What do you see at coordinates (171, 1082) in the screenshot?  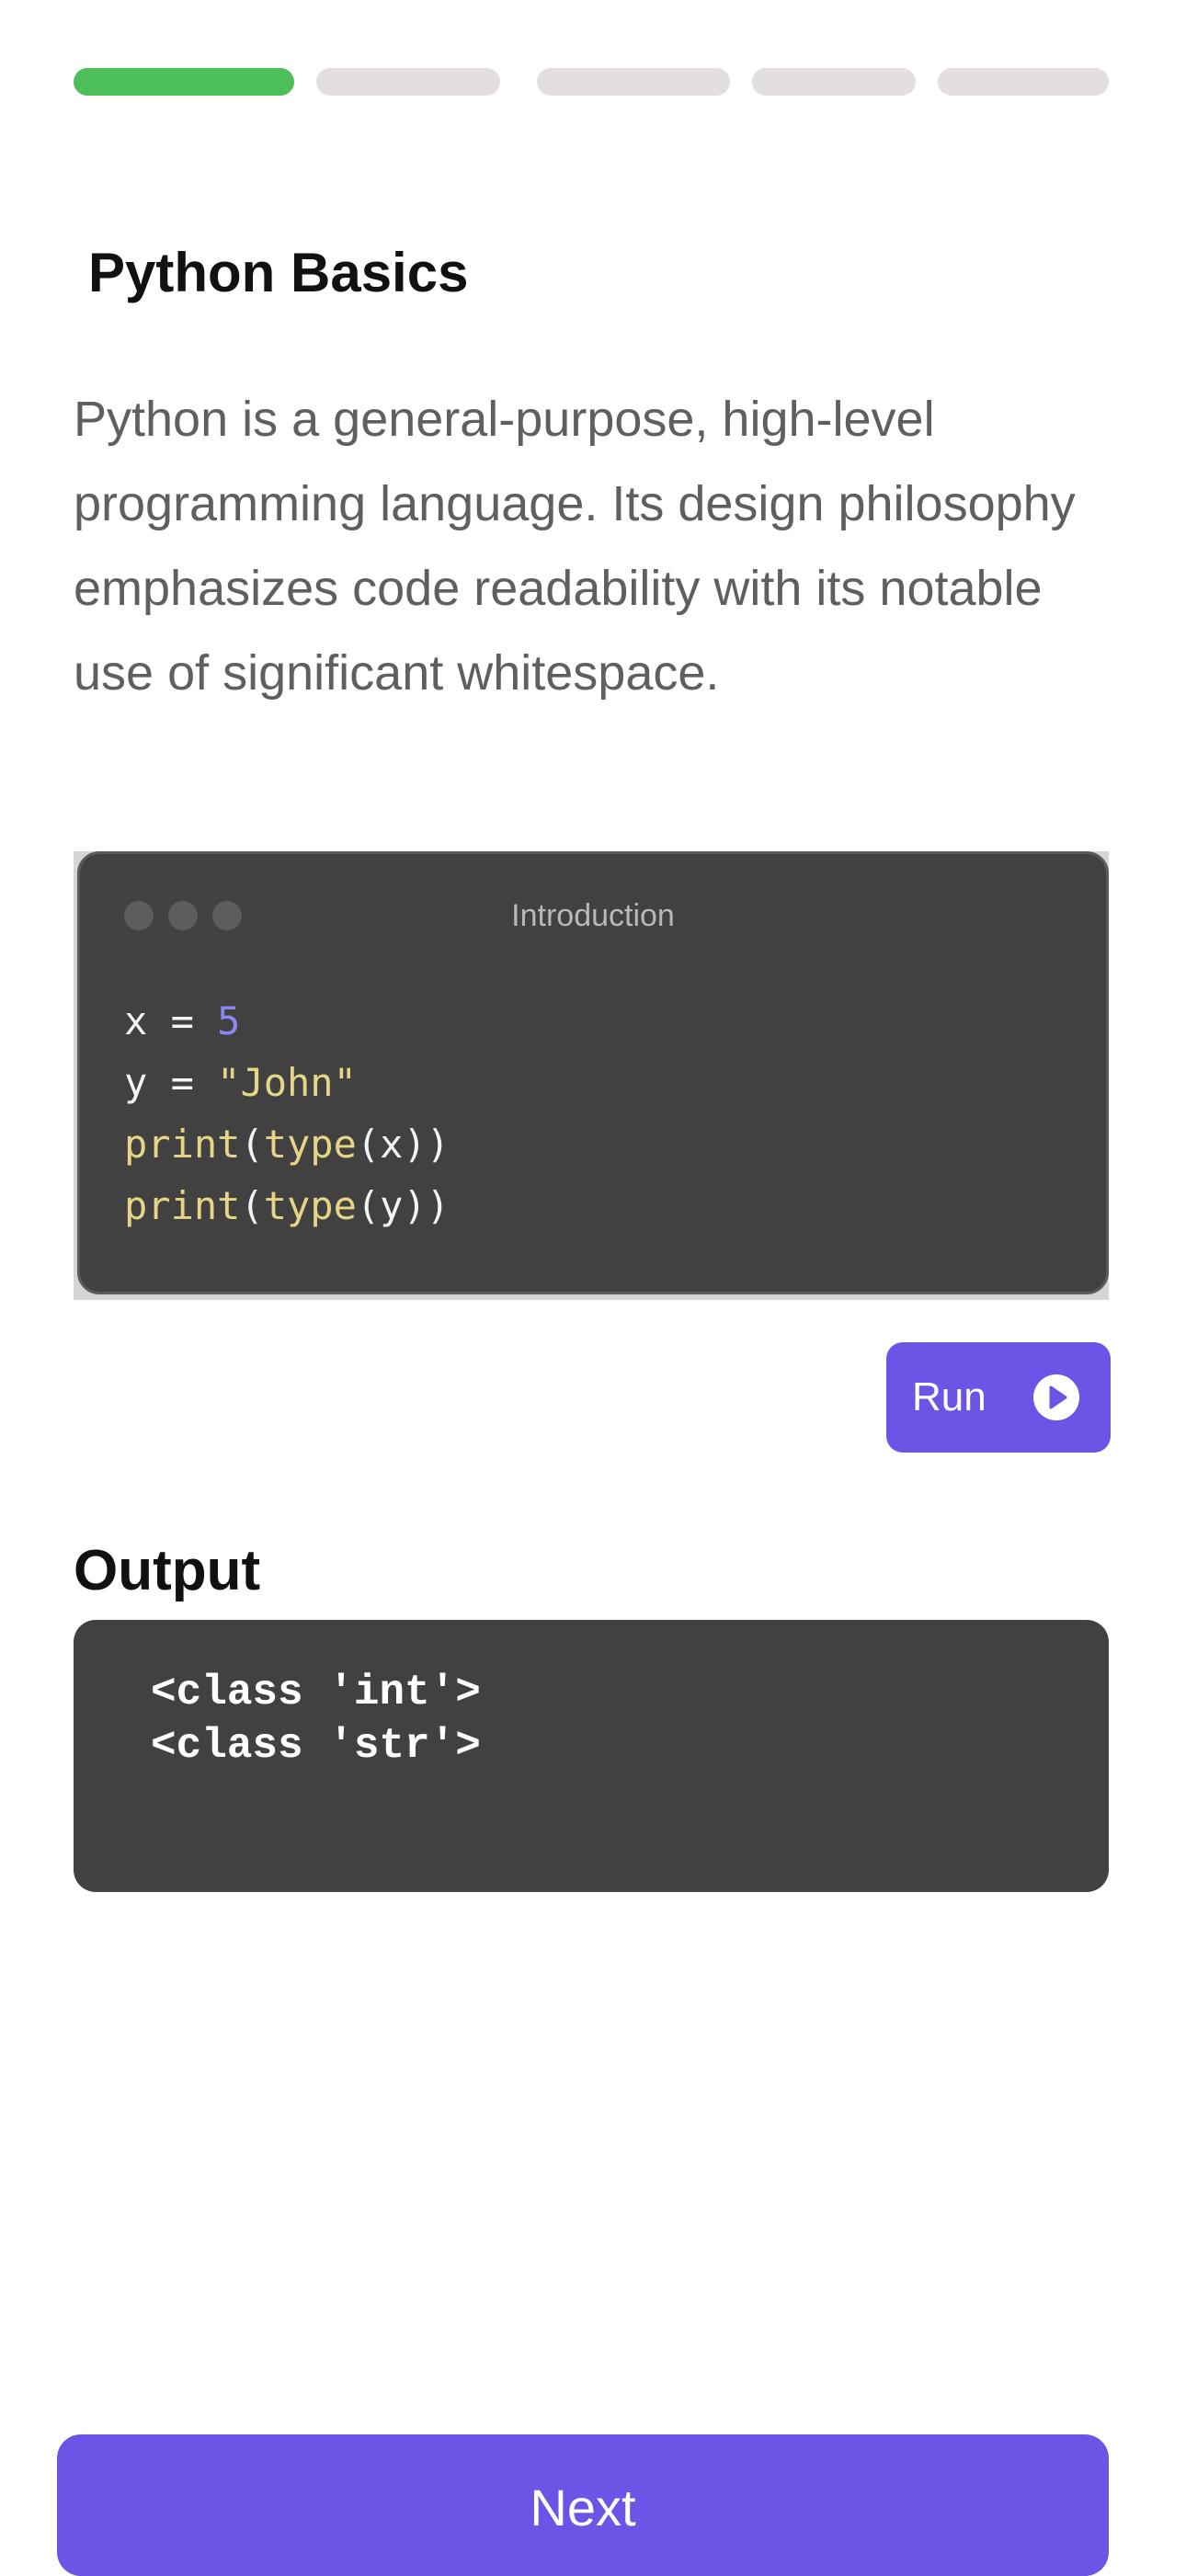 I see `code-token: y =` at bounding box center [171, 1082].